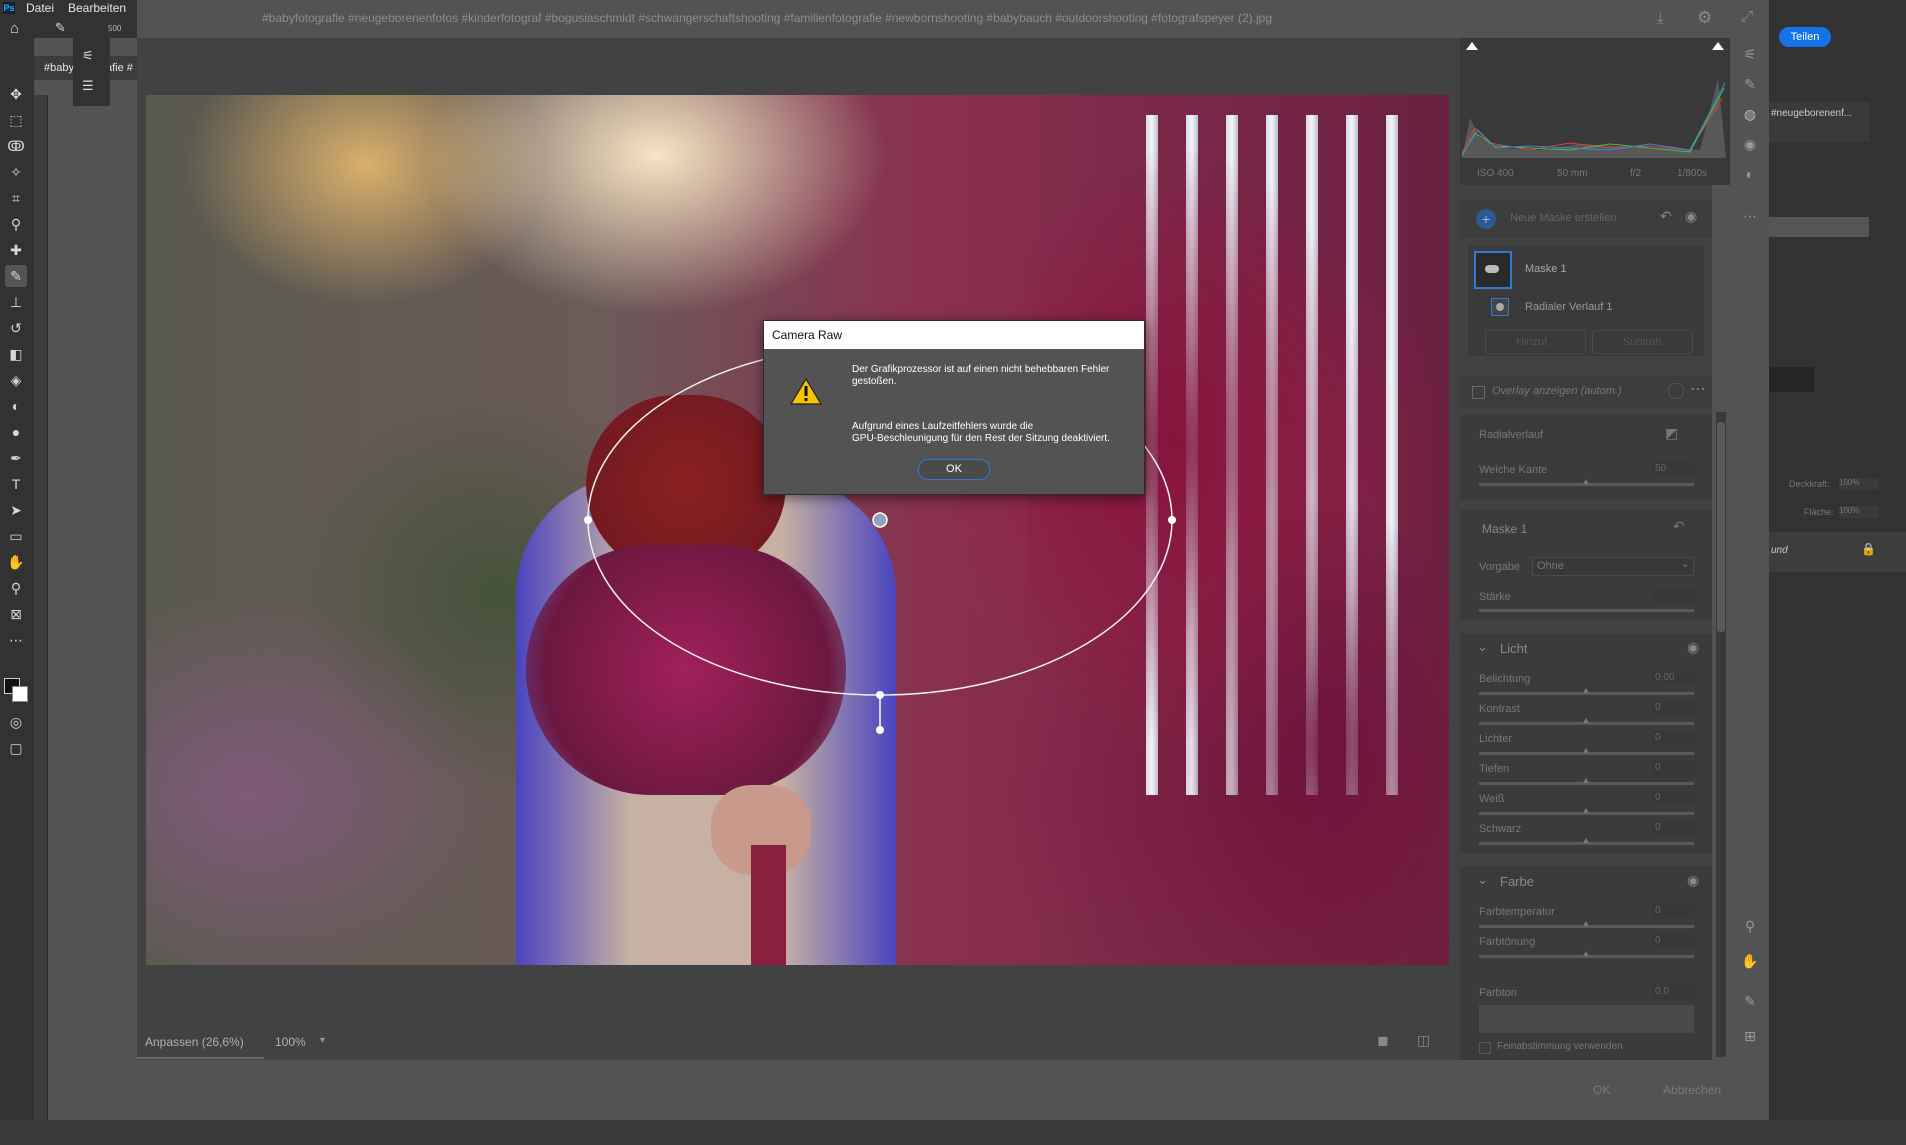 The height and width of the screenshot is (1145, 1906). What do you see at coordinates (1535, 342) in the screenshot?
I see `add-button: Hinzuf.` at bounding box center [1535, 342].